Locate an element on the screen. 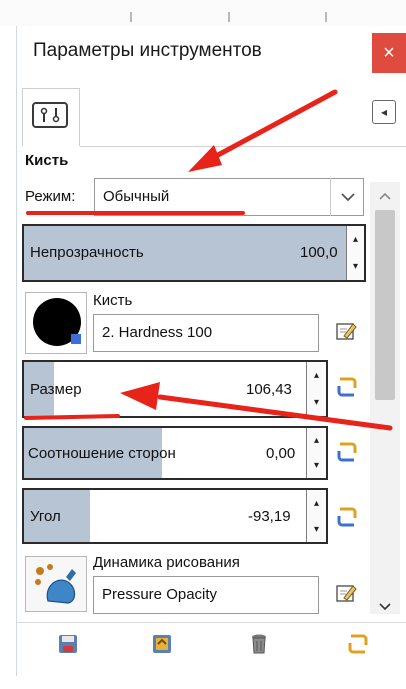  angle-spin-buttons: ▴ ▾ is located at coordinates (316, 516).